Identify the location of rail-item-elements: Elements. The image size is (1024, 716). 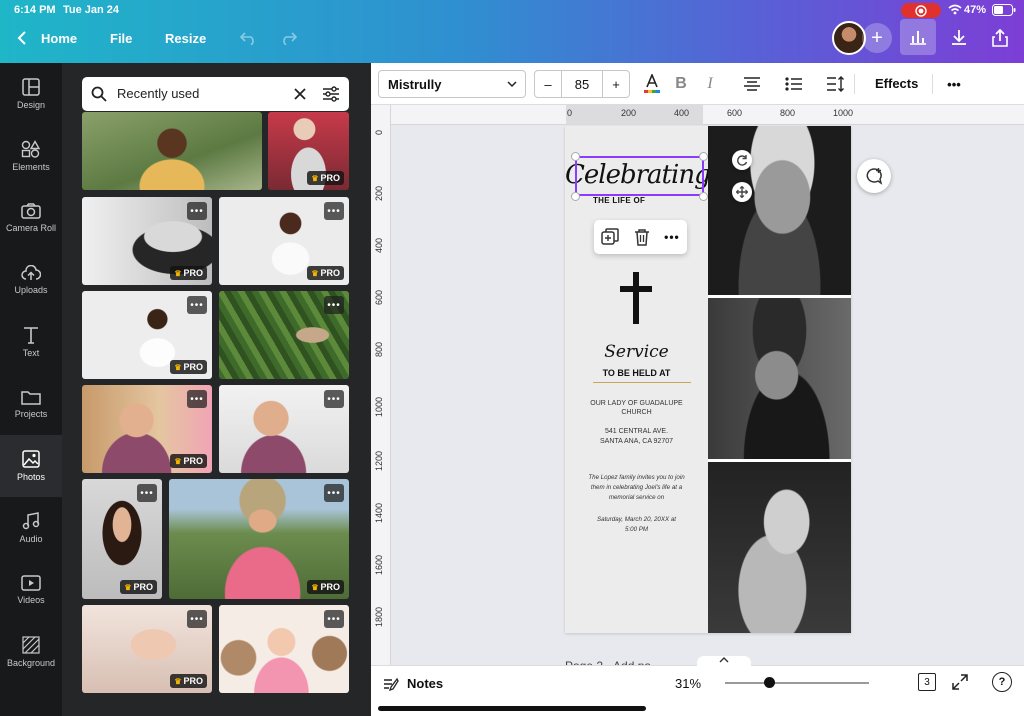
(31, 156).